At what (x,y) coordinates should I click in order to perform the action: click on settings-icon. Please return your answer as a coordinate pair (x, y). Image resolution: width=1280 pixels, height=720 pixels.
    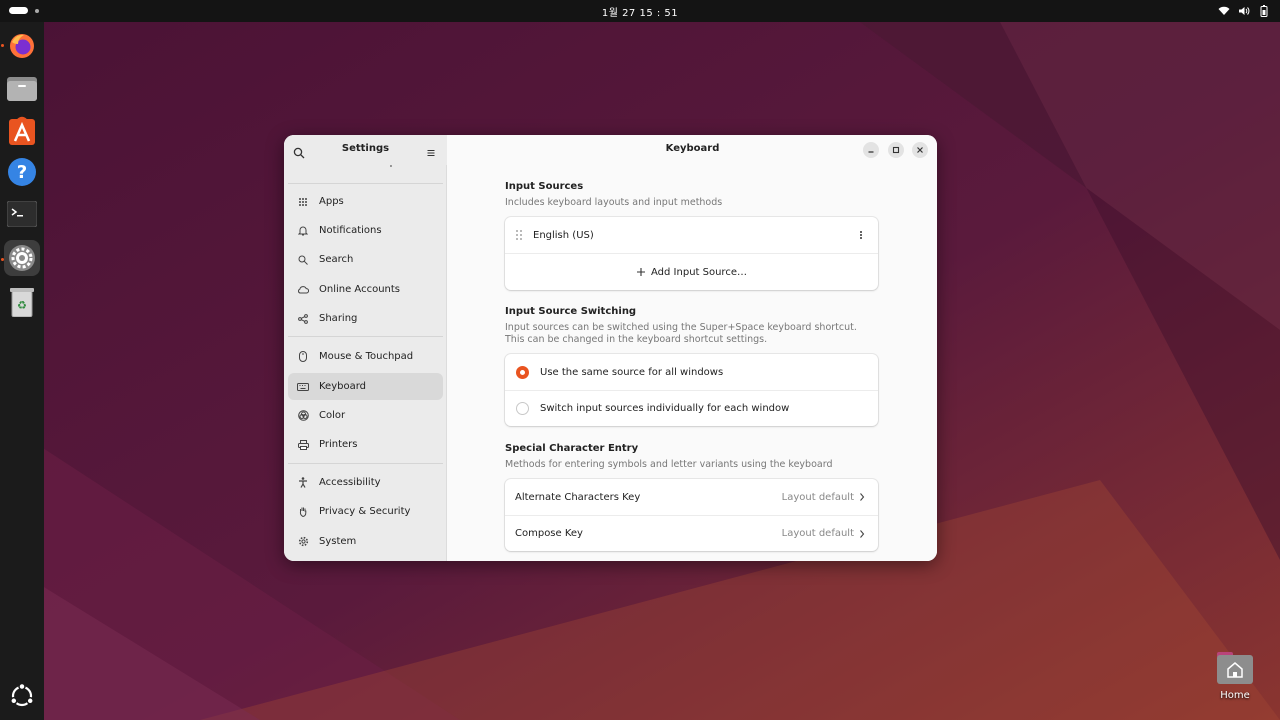
    Looking at the image, I should click on (22, 258).